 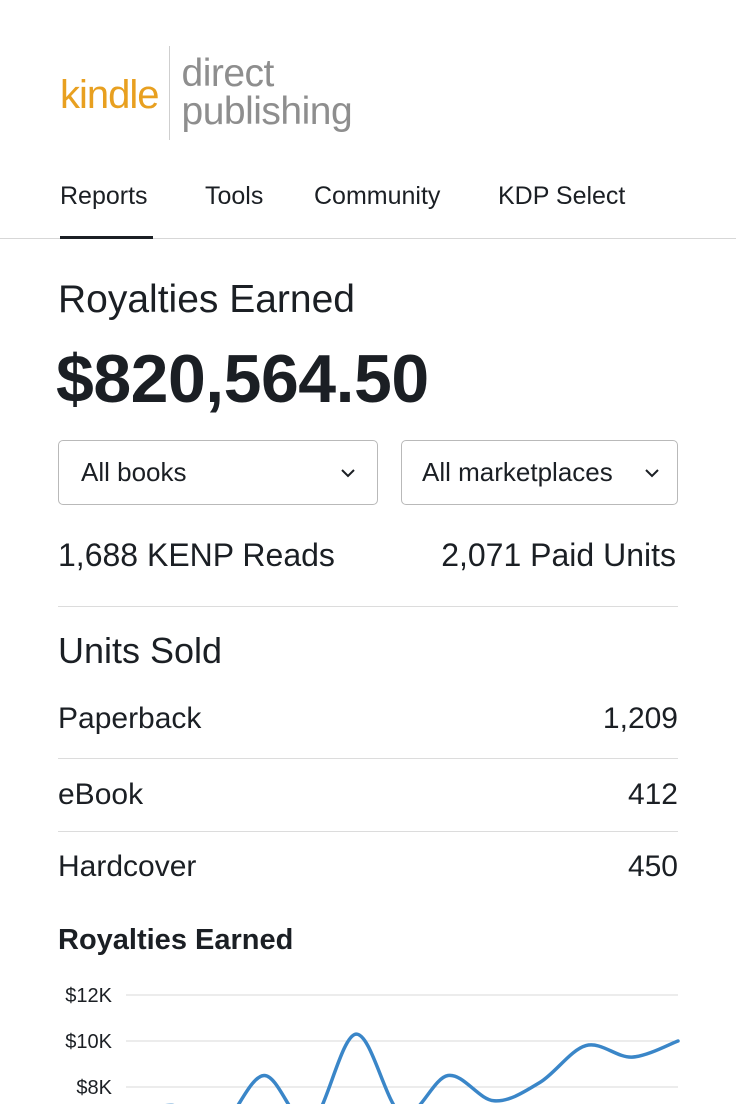 I want to click on logo-direct-text: direct, so click(x=228, y=73).